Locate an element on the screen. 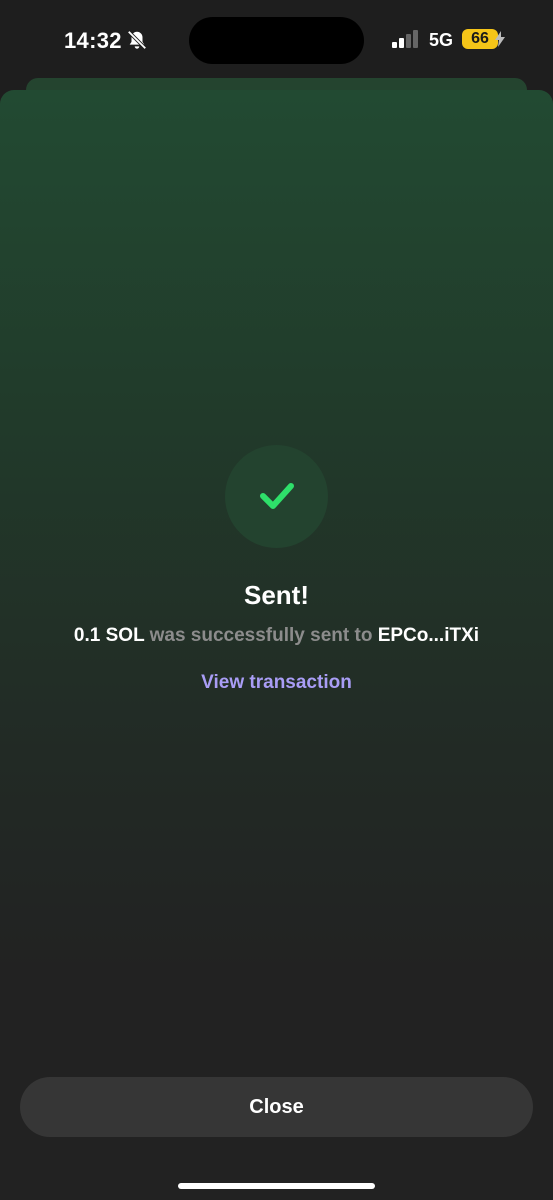  status-bar: 14:32 5G 66 is located at coordinates (276, 40).